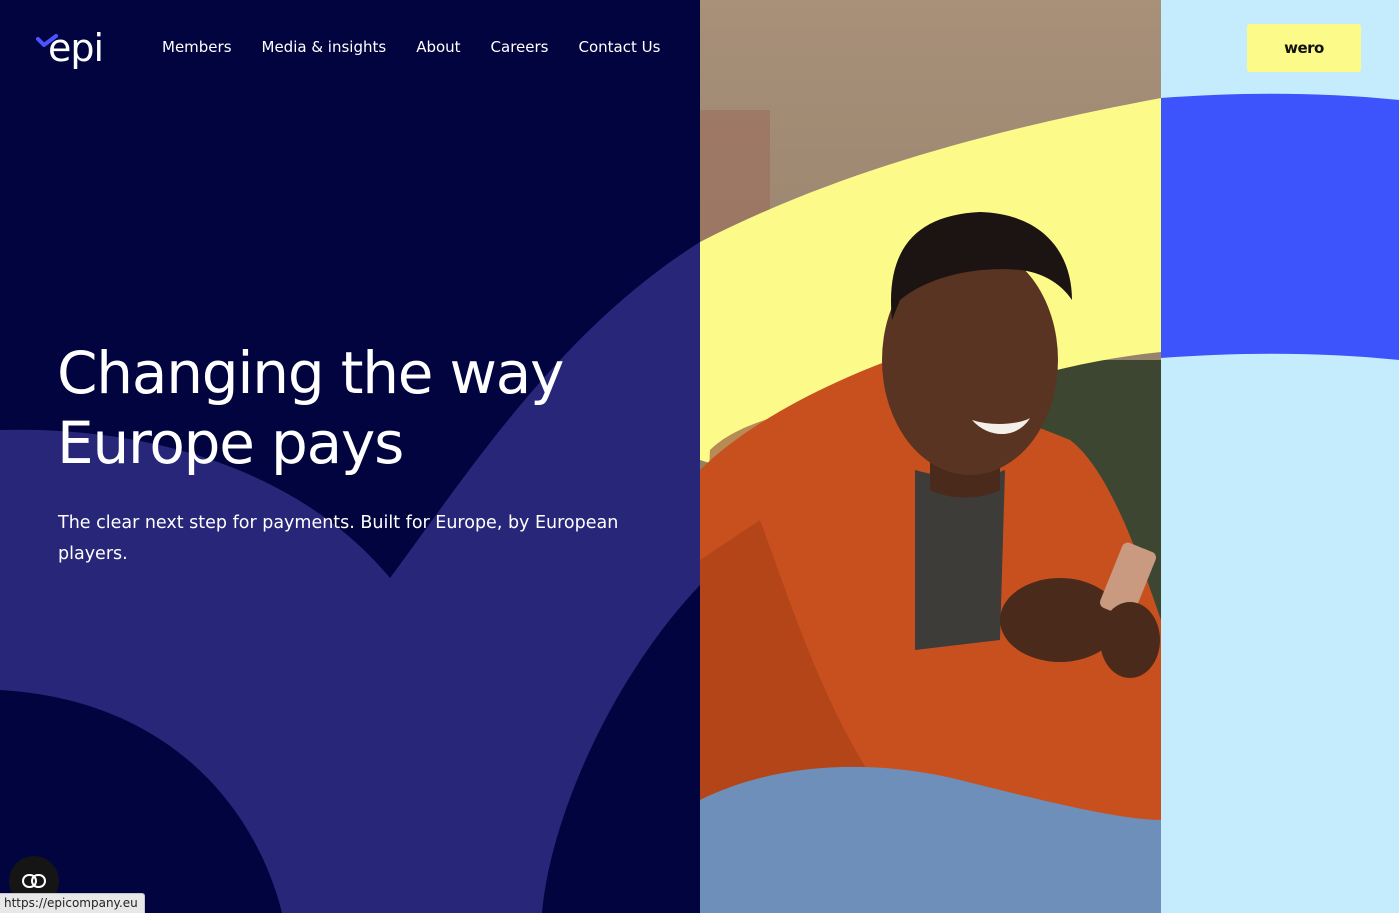  What do you see at coordinates (197, 47) in the screenshot?
I see `nav-members: Members` at bounding box center [197, 47].